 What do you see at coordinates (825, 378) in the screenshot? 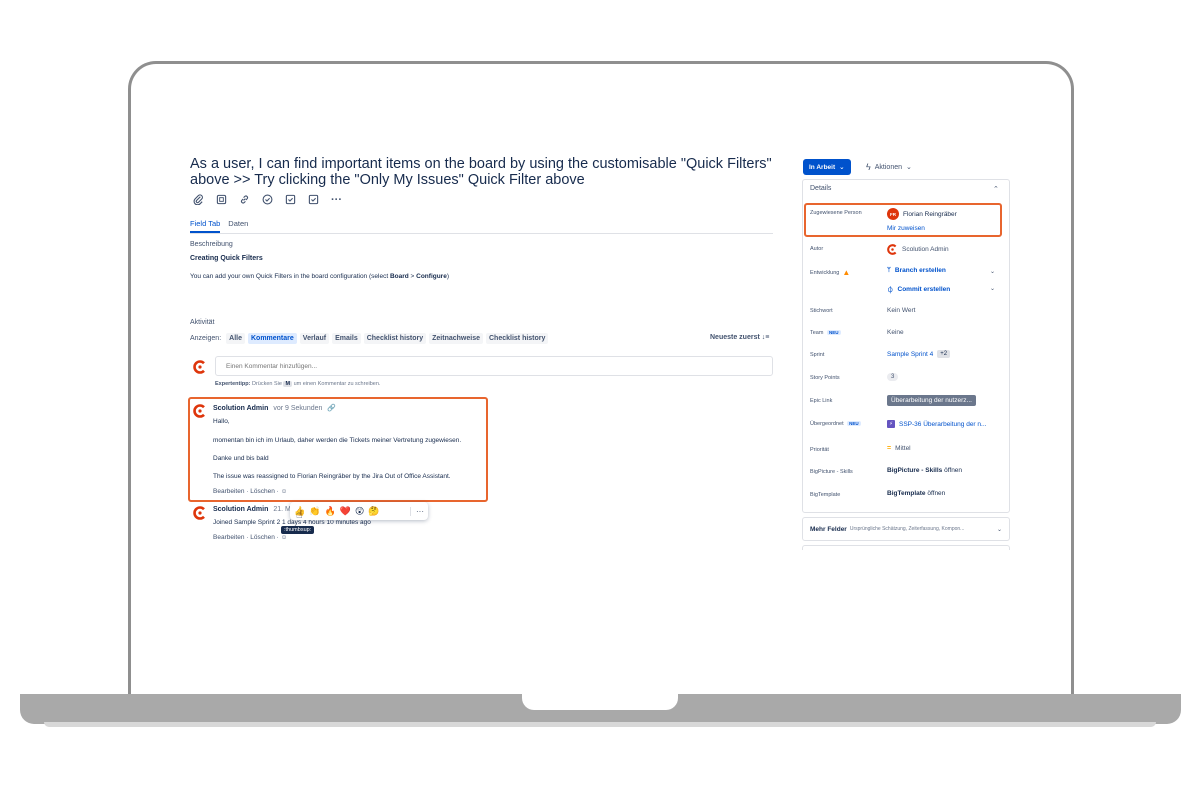
I see `story-points-label: Story Points` at bounding box center [825, 378].